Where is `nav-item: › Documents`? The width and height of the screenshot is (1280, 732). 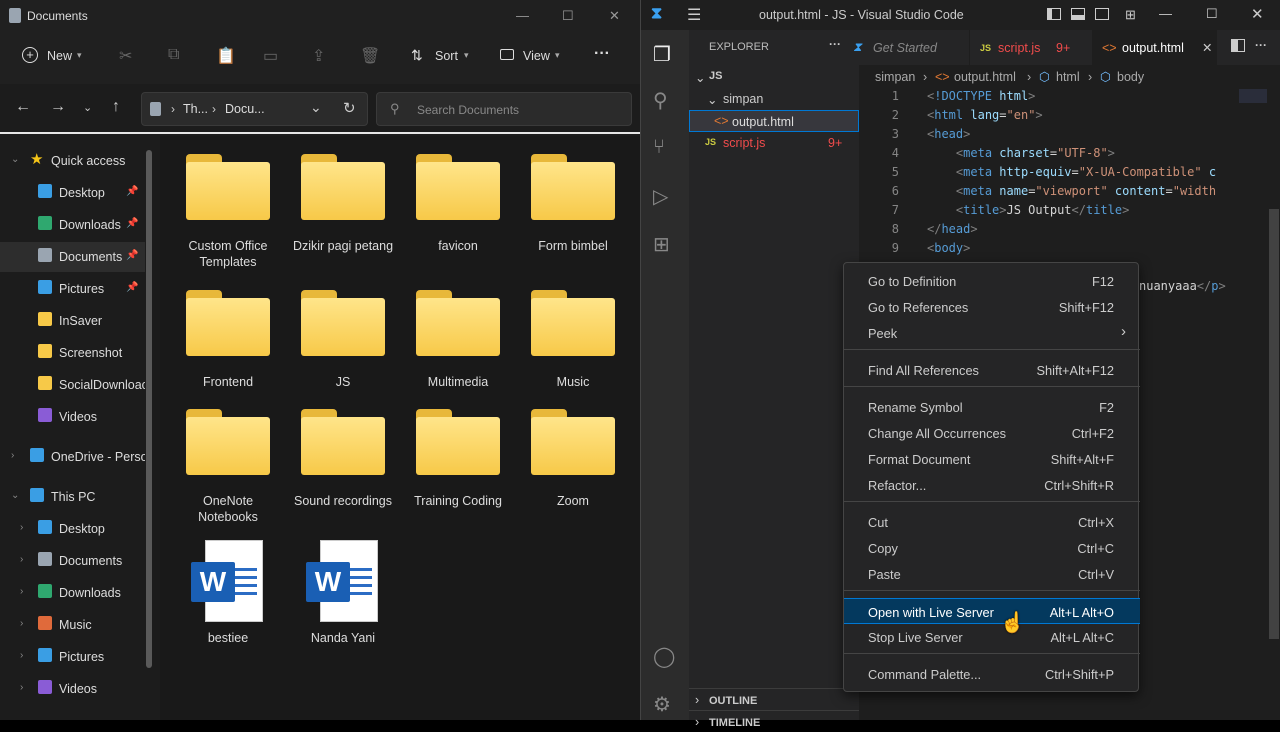 nav-item: › Documents is located at coordinates (72, 561).